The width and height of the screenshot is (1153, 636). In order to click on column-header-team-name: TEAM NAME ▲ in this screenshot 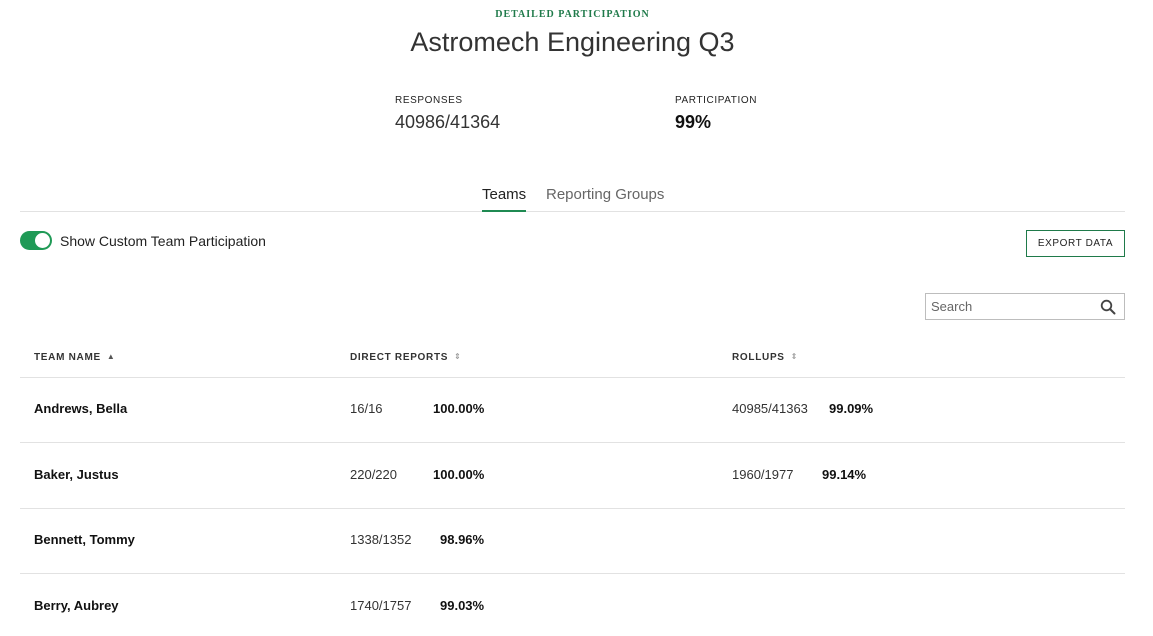, I will do `click(74, 357)`.